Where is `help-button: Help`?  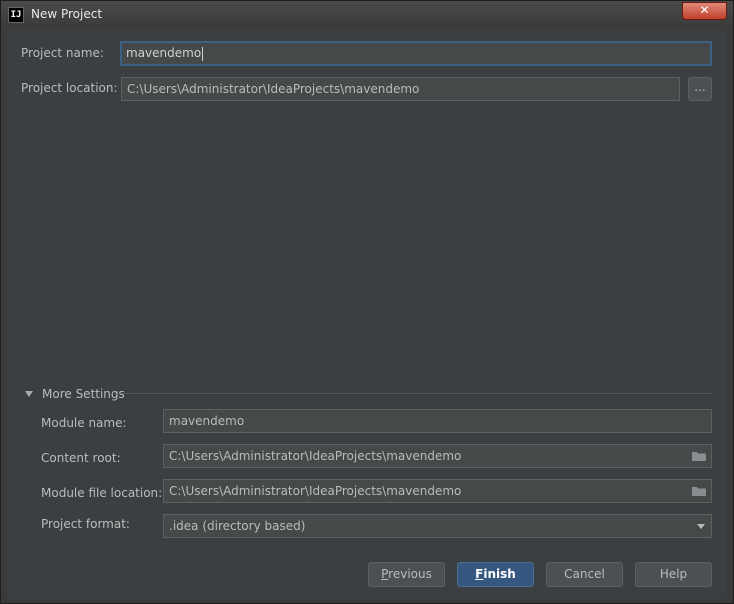
help-button: Help is located at coordinates (673, 574).